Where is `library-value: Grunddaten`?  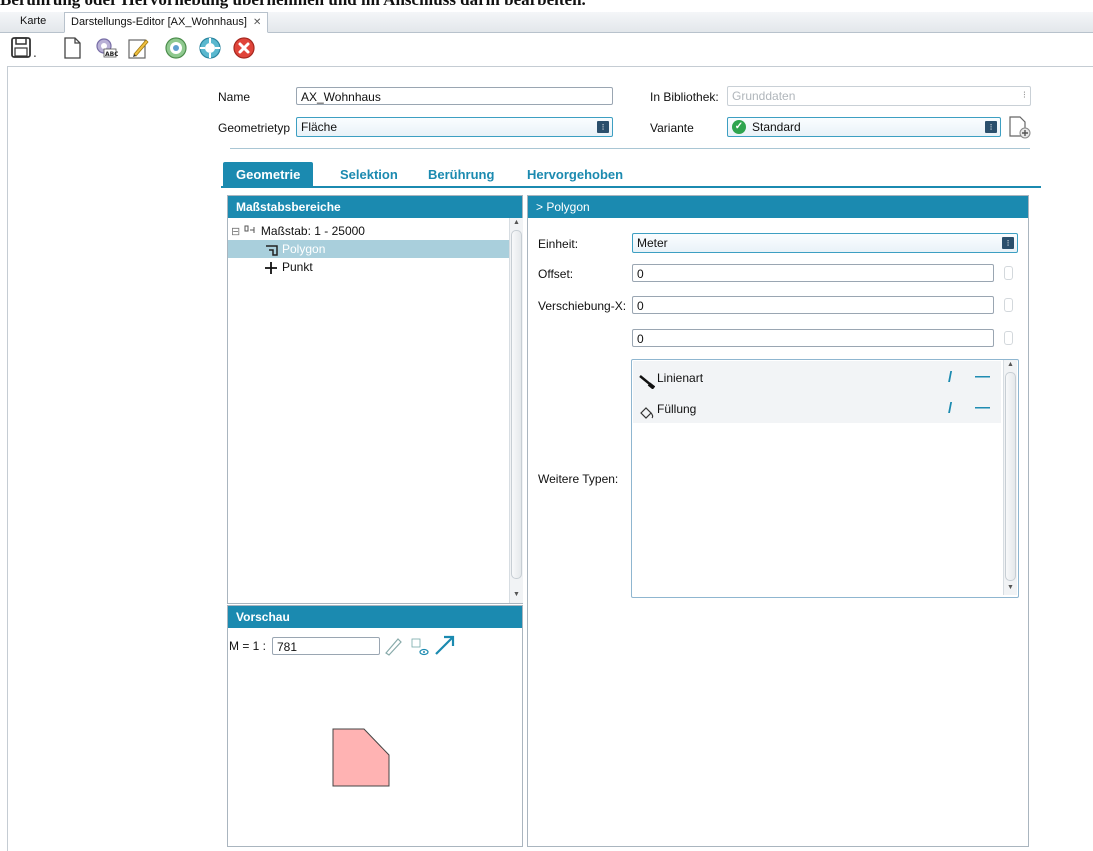 library-value: Grunddaten is located at coordinates (764, 96).